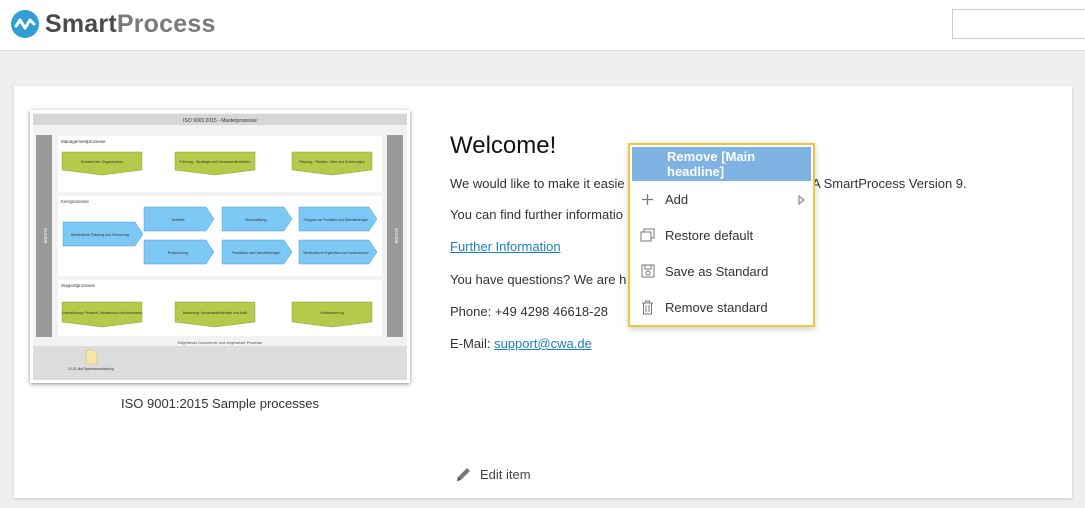  What do you see at coordinates (529, 311) in the screenshot?
I see `phone-text: Phone: +49 4298 46618-28` at bounding box center [529, 311].